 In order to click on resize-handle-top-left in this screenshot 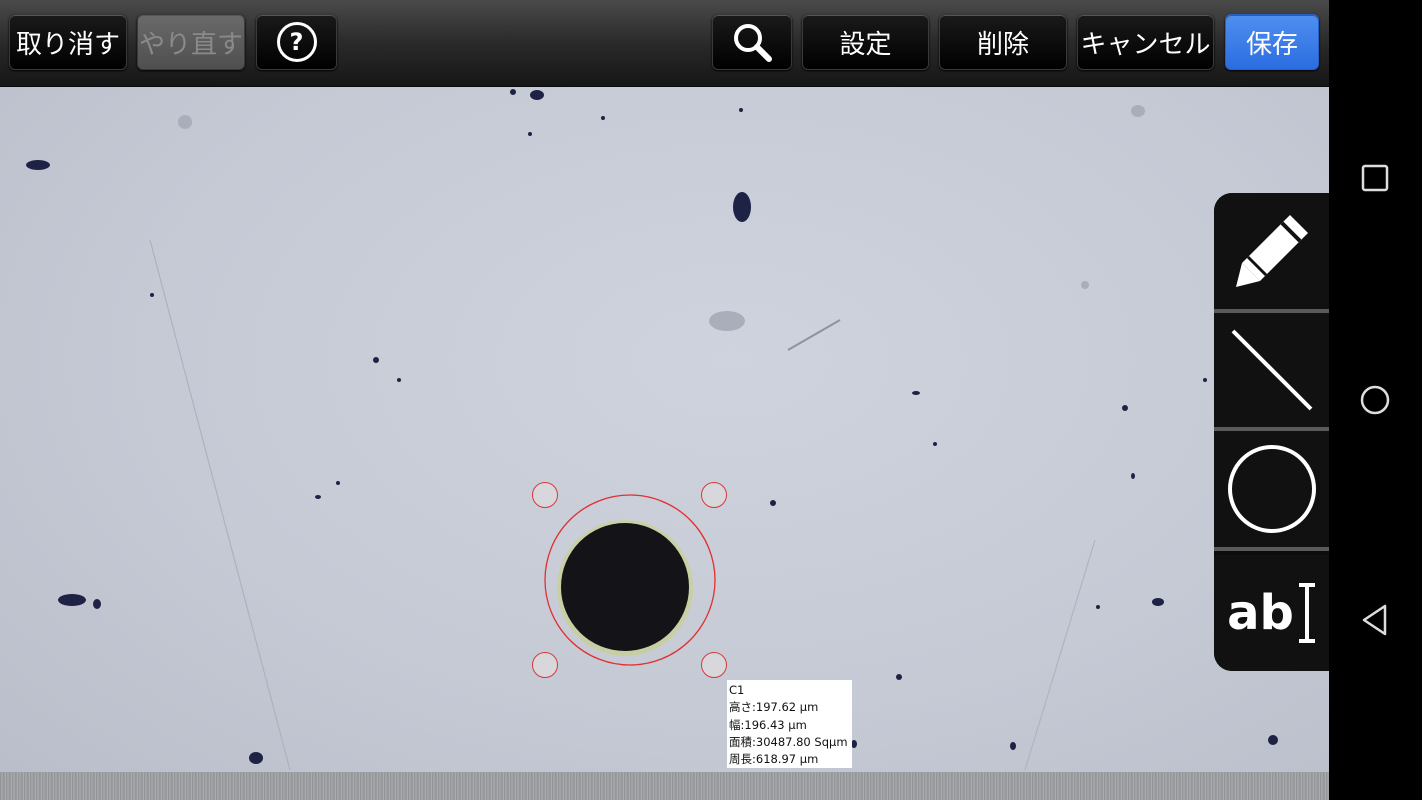, I will do `click(545, 495)`.